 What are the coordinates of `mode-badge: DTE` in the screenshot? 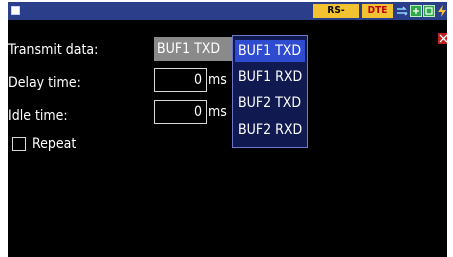 It's located at (377, 11).